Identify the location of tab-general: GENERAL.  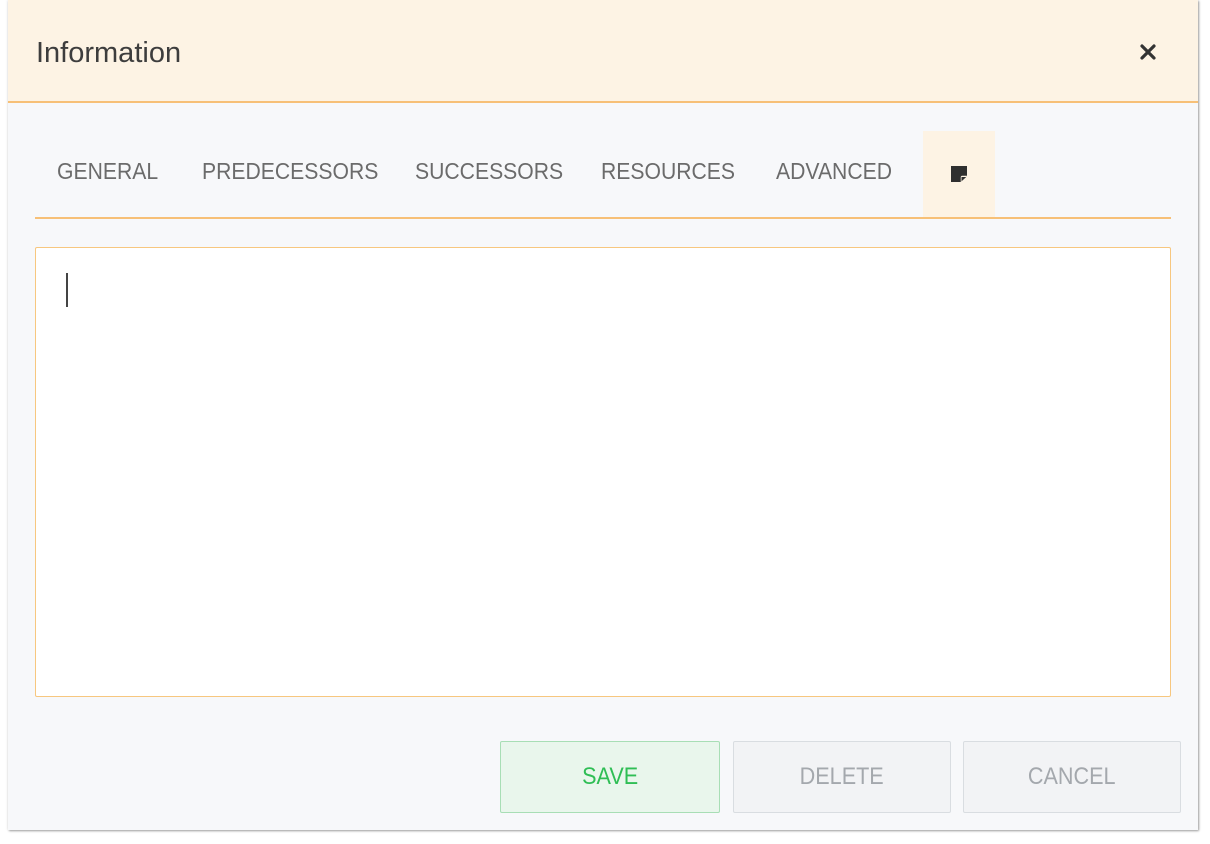
(107, 173).